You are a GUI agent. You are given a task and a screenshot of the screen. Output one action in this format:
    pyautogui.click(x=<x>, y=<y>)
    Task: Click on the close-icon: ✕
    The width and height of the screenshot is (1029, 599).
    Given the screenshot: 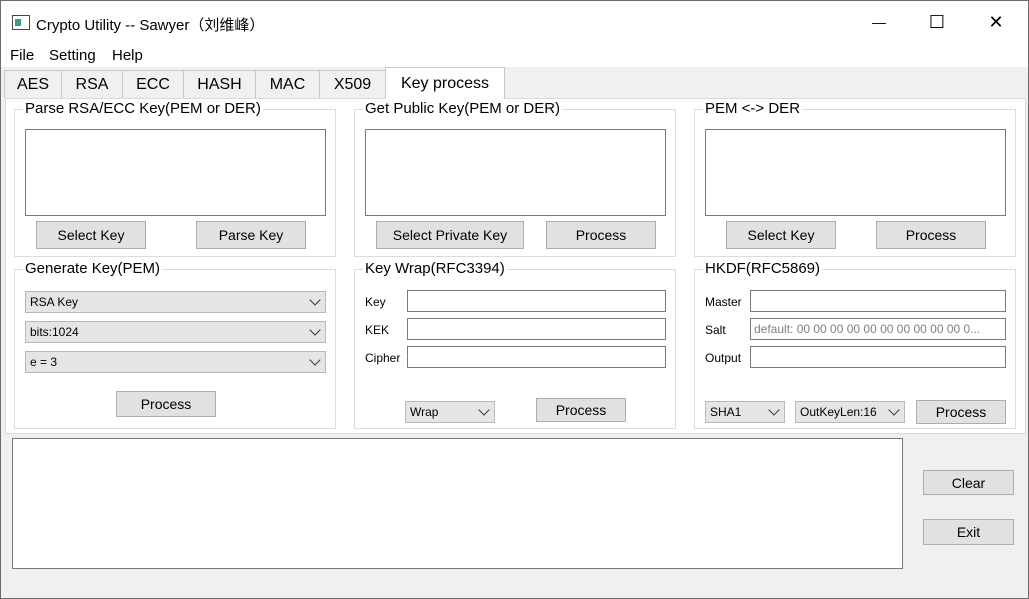 What is the action you would take?
    pyautogui.click(x=996, y=21)
    